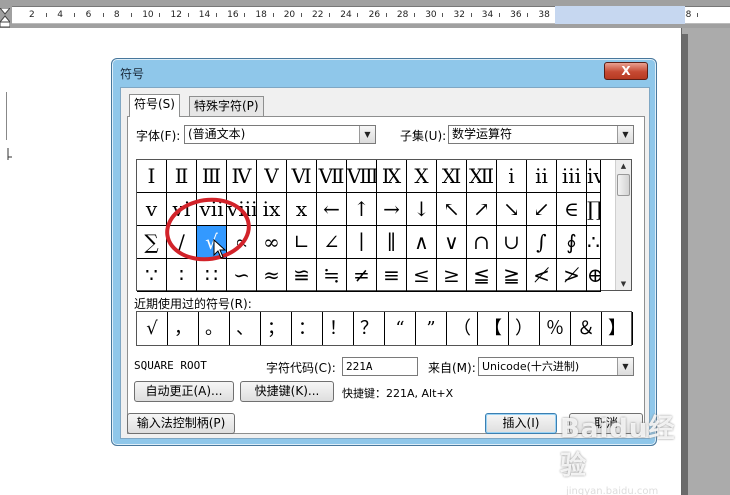  Describe the element at coordinates (572, 176) in the screenshot. I see `symbol-cell: ⅲ` at that location.